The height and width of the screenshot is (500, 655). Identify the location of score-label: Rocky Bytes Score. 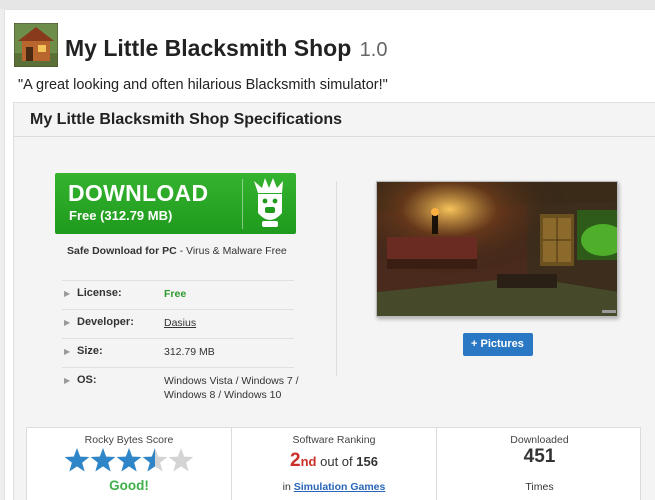
(129, 440).